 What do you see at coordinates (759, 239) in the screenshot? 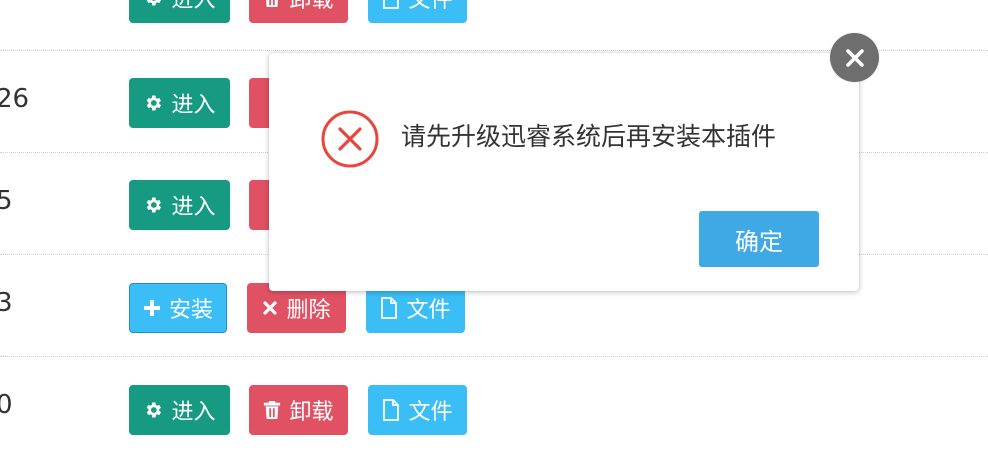
I see `confirm-button: 确定` at bounding box center [759, 239].